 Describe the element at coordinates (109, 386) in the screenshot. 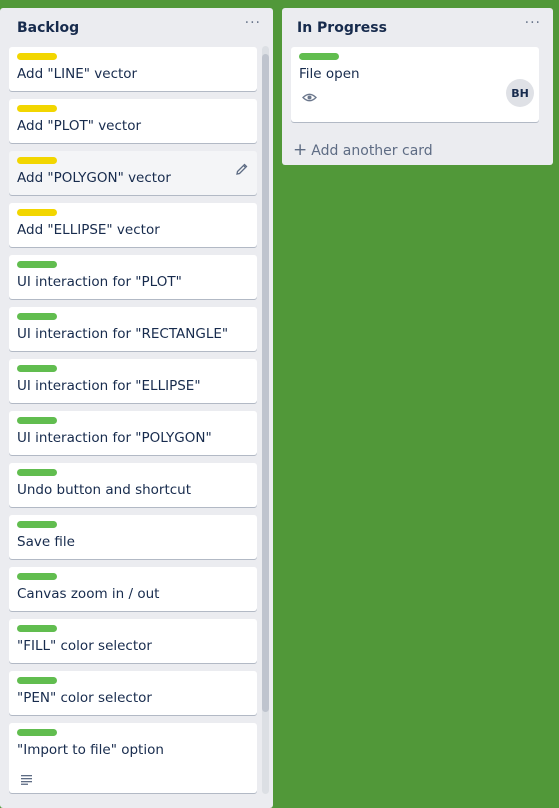

I see `card-title: UI interaction for "ELLIPSE"` at that location.